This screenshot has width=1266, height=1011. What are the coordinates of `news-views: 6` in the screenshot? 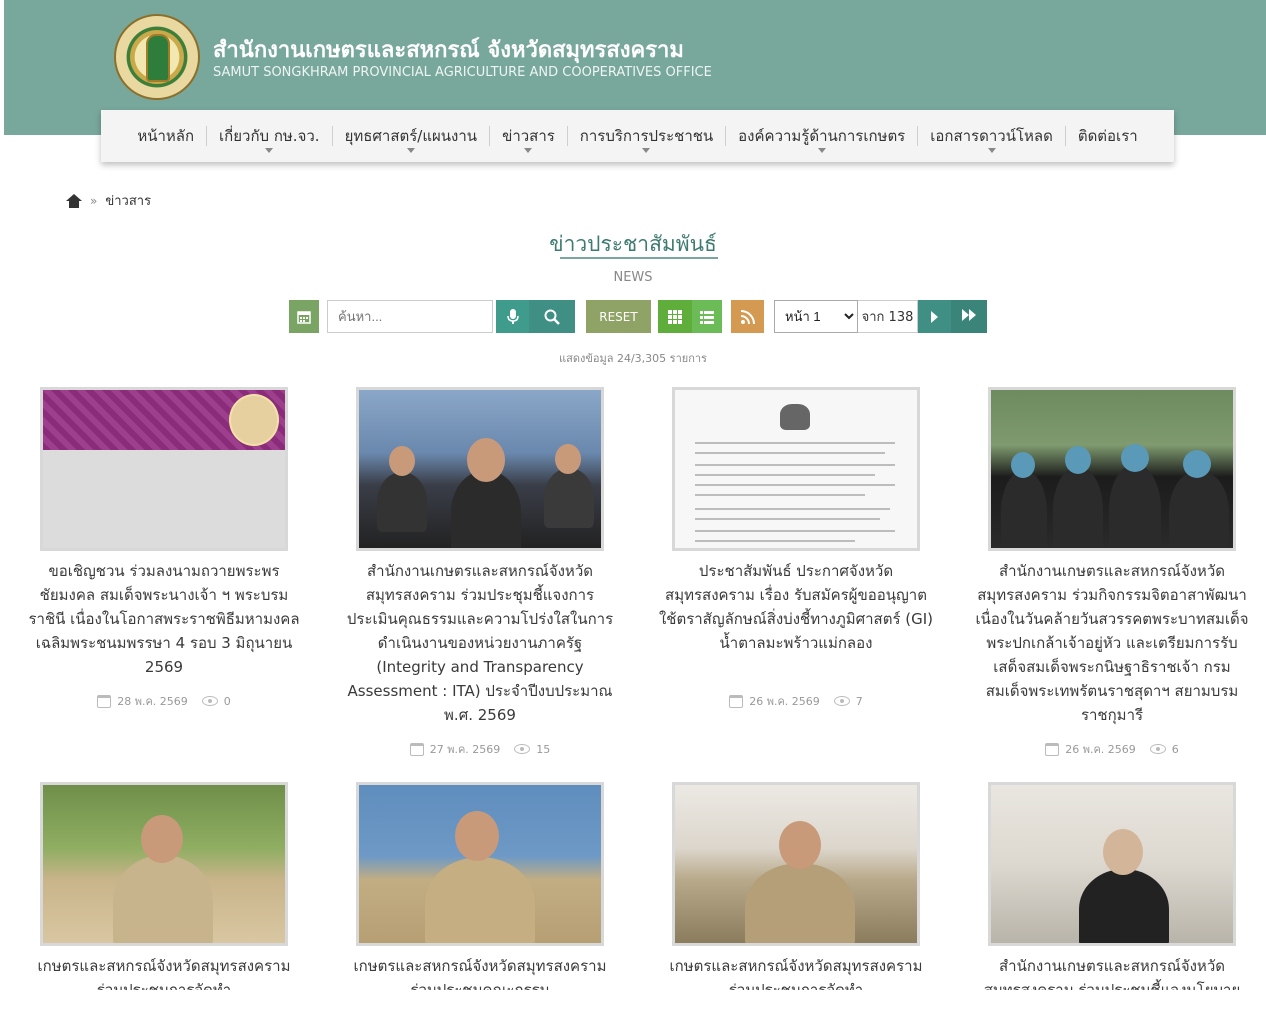 It's located at (1175, 749).